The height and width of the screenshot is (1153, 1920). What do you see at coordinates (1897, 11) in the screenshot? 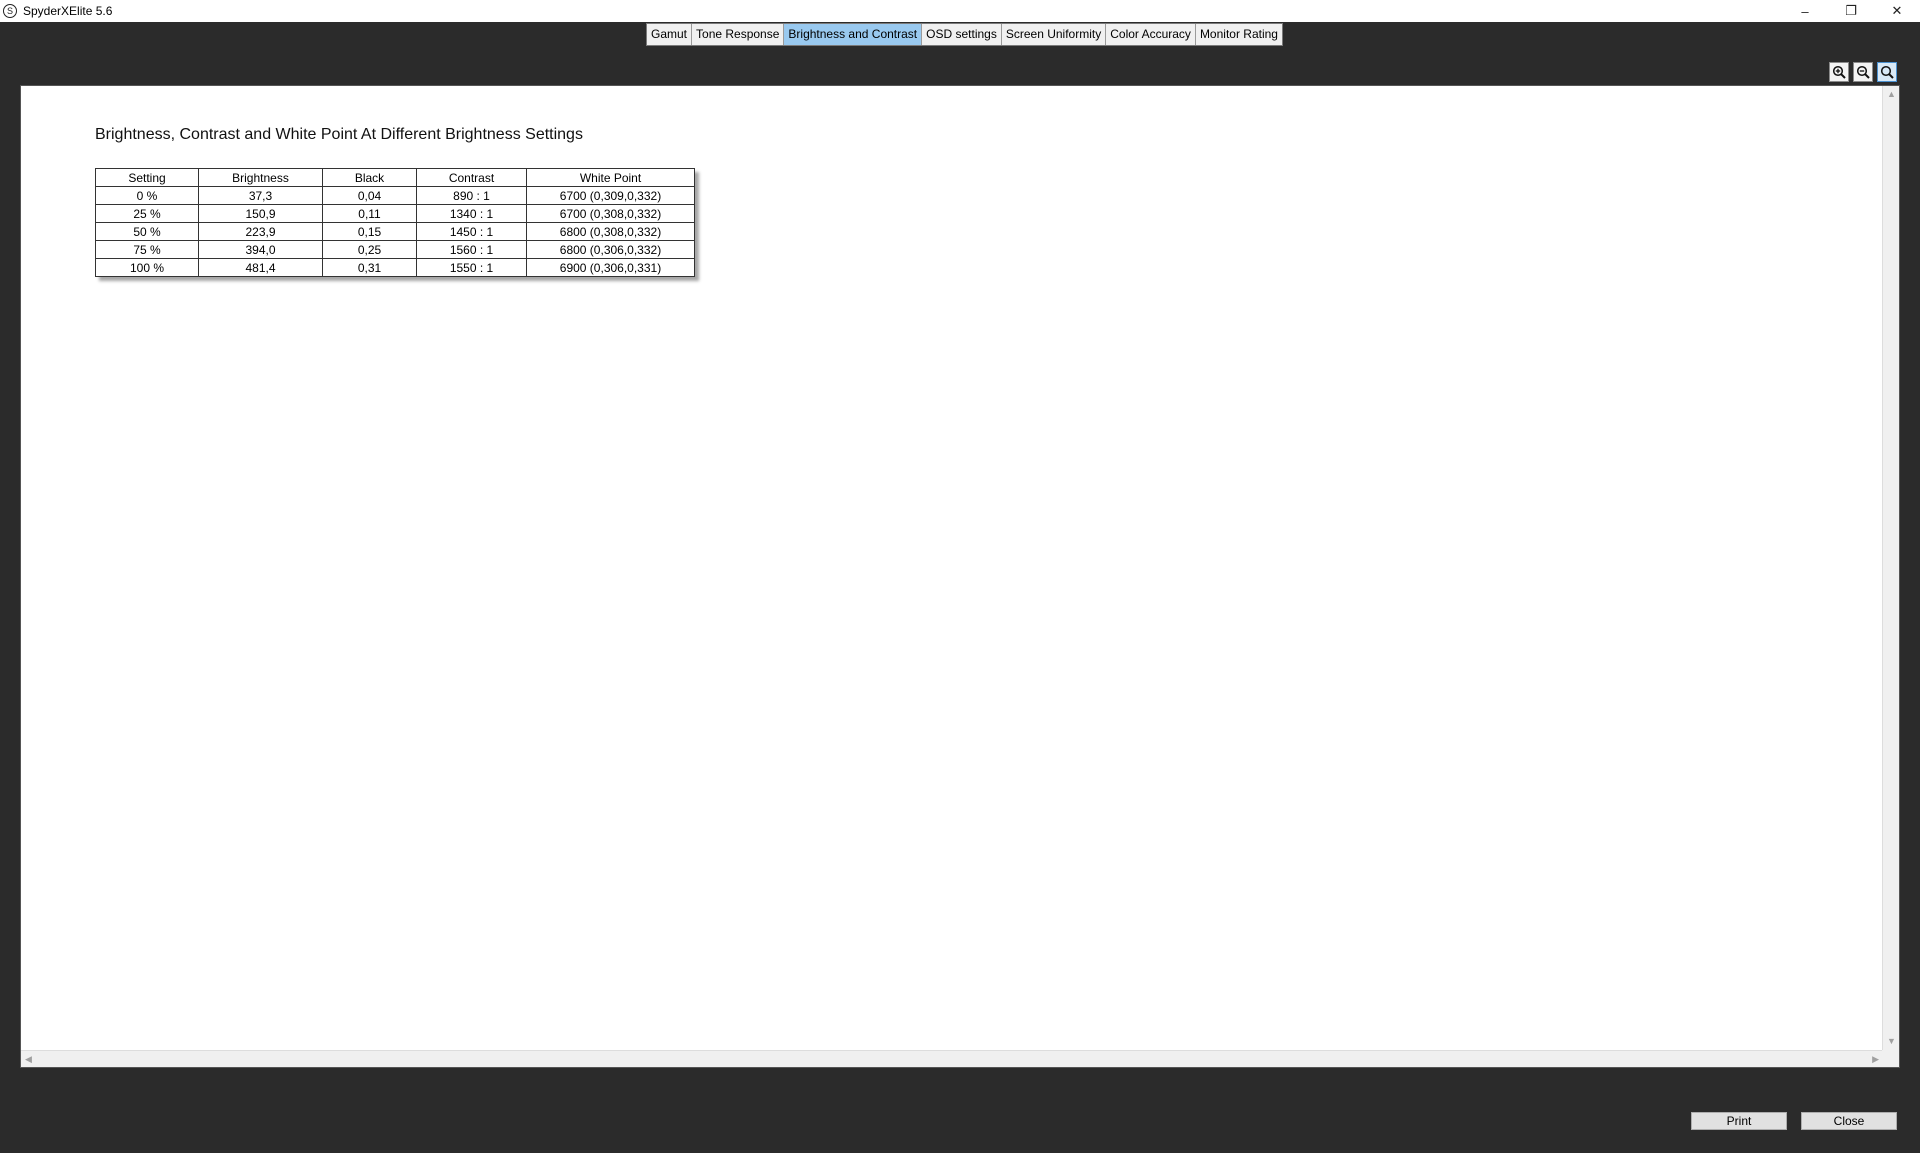
I see `close-window-button: ✕` at bounding box center [1897, 11].